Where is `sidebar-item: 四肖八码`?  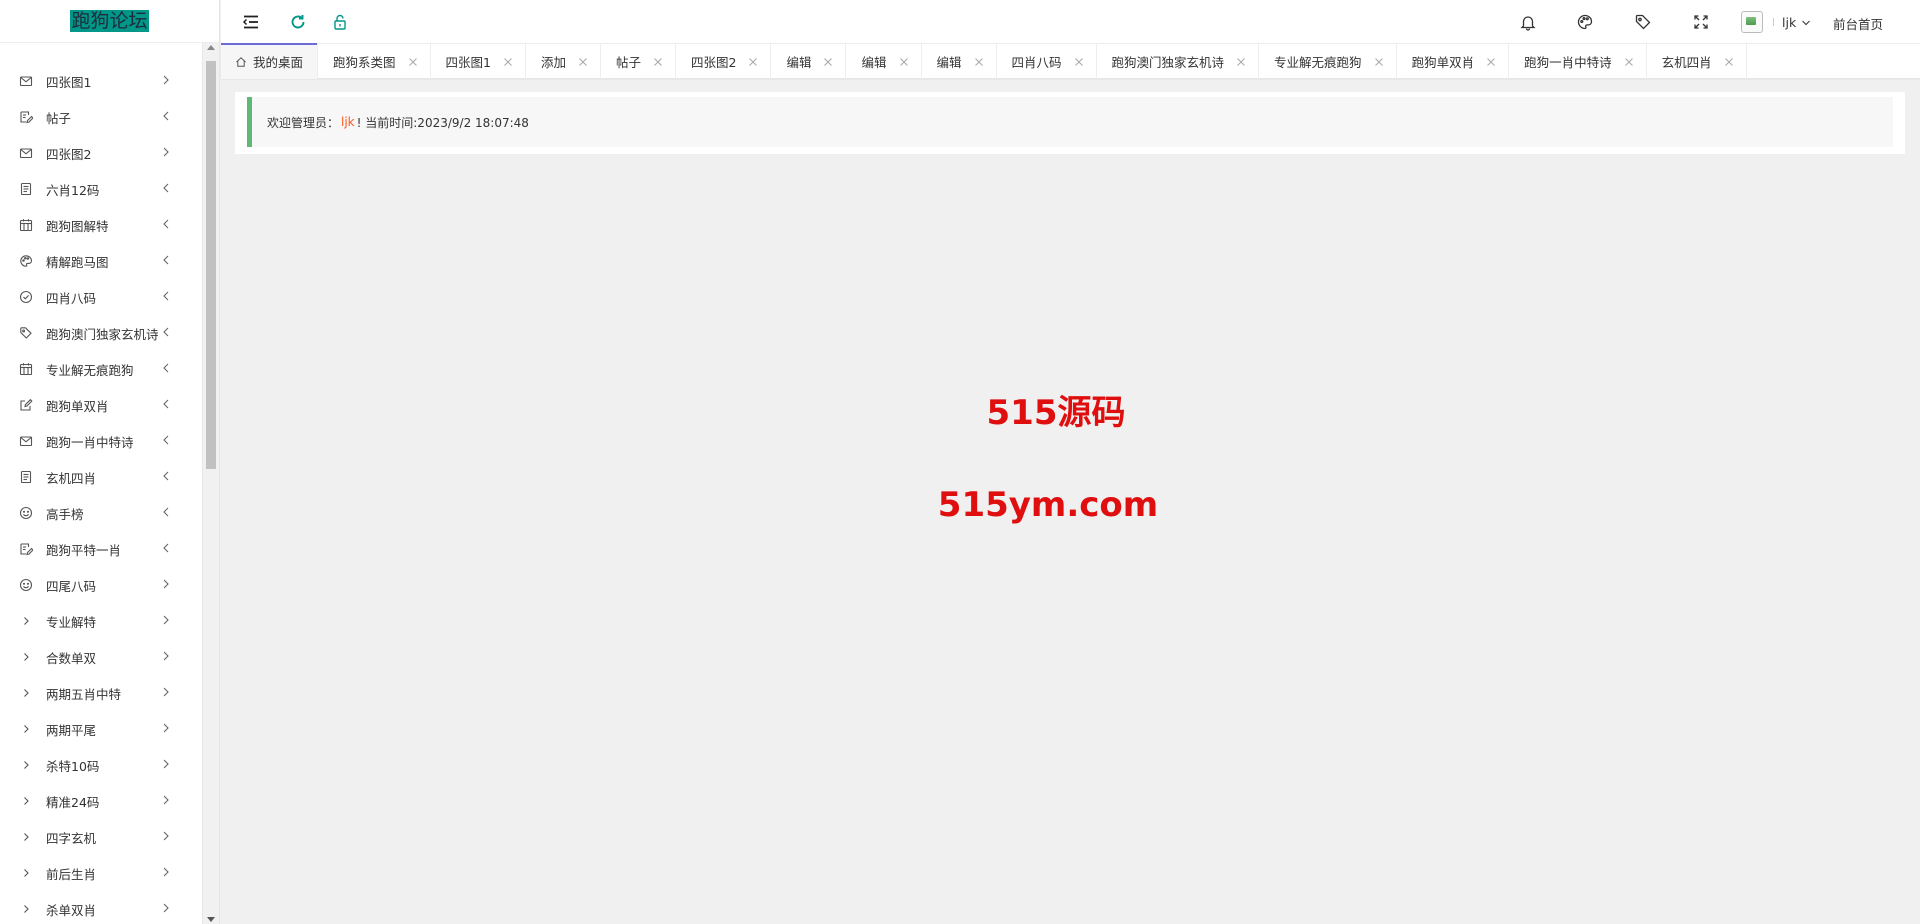
sidebar-item: 四肖八码 is located at coordinates (101, 297).